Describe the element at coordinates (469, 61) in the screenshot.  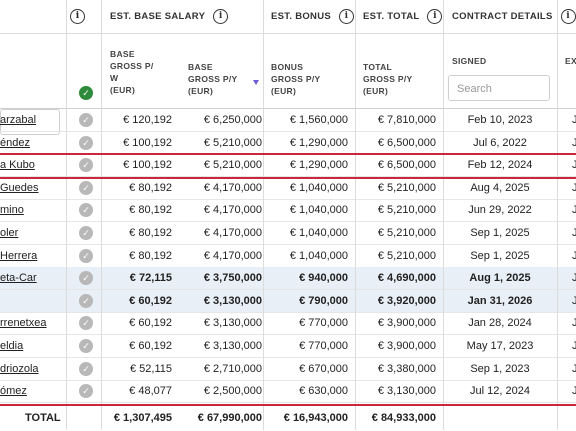
I see `column-header-signed: SIGNED` at that location.